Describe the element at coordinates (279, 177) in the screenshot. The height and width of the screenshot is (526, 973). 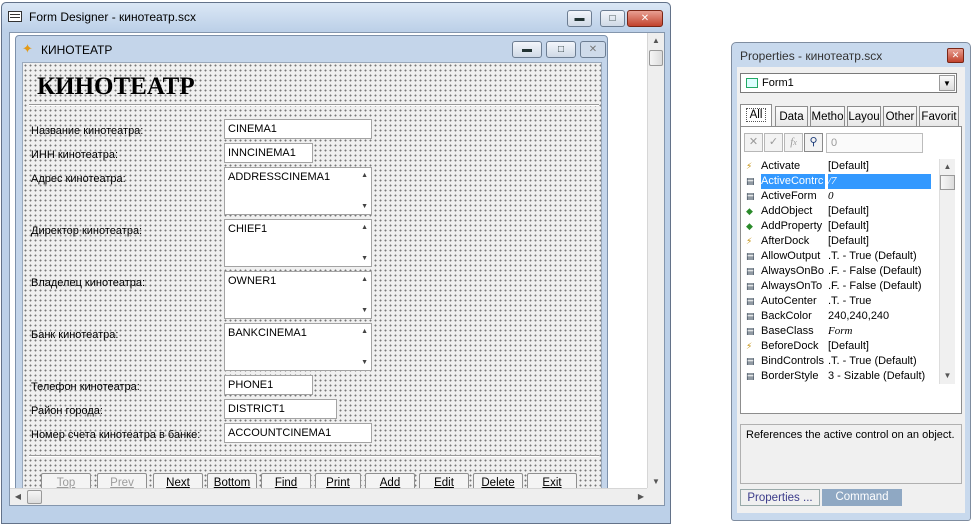
I see `address-value: ADDRESSCINEMA1` at that location.